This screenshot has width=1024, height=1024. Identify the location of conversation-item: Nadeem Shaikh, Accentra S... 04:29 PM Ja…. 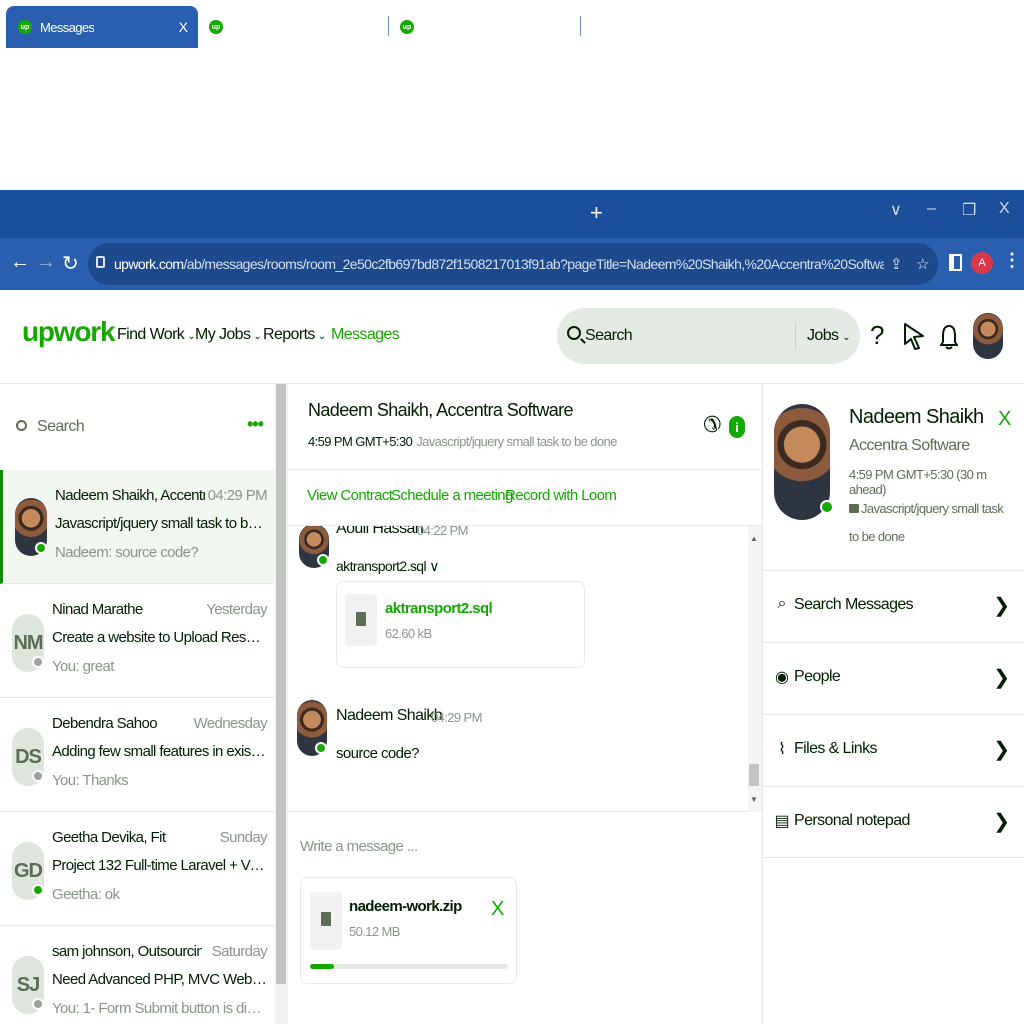
(137, 527).